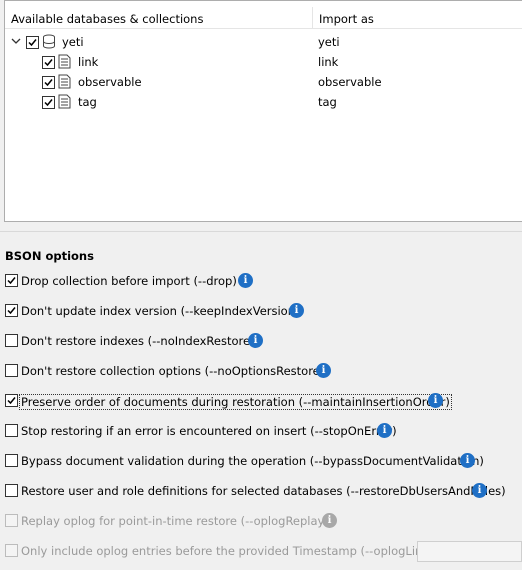 The height and width of the screenshot is (570, 522). Describe the element at coordinates (16, 41) in the screenshot. I see `chevron-down-icon` at that location.